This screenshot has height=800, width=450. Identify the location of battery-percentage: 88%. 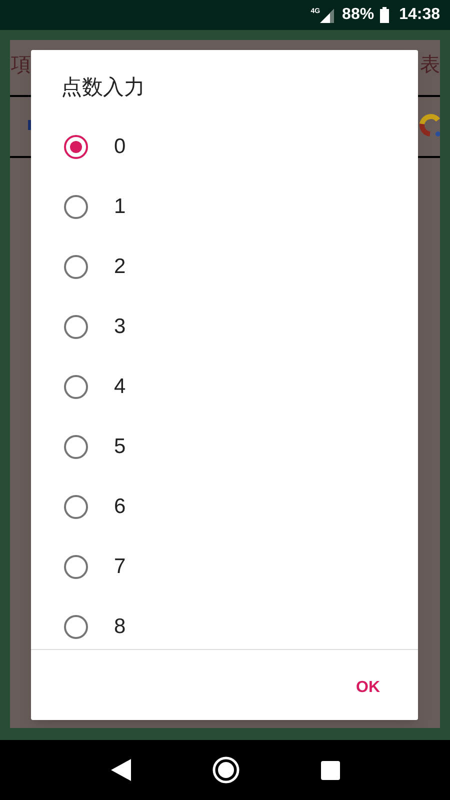
(358, 15).